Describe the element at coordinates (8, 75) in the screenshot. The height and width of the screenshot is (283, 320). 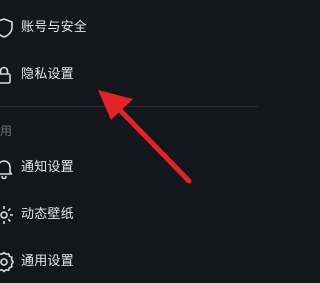
I see `lock-icon` at that location.